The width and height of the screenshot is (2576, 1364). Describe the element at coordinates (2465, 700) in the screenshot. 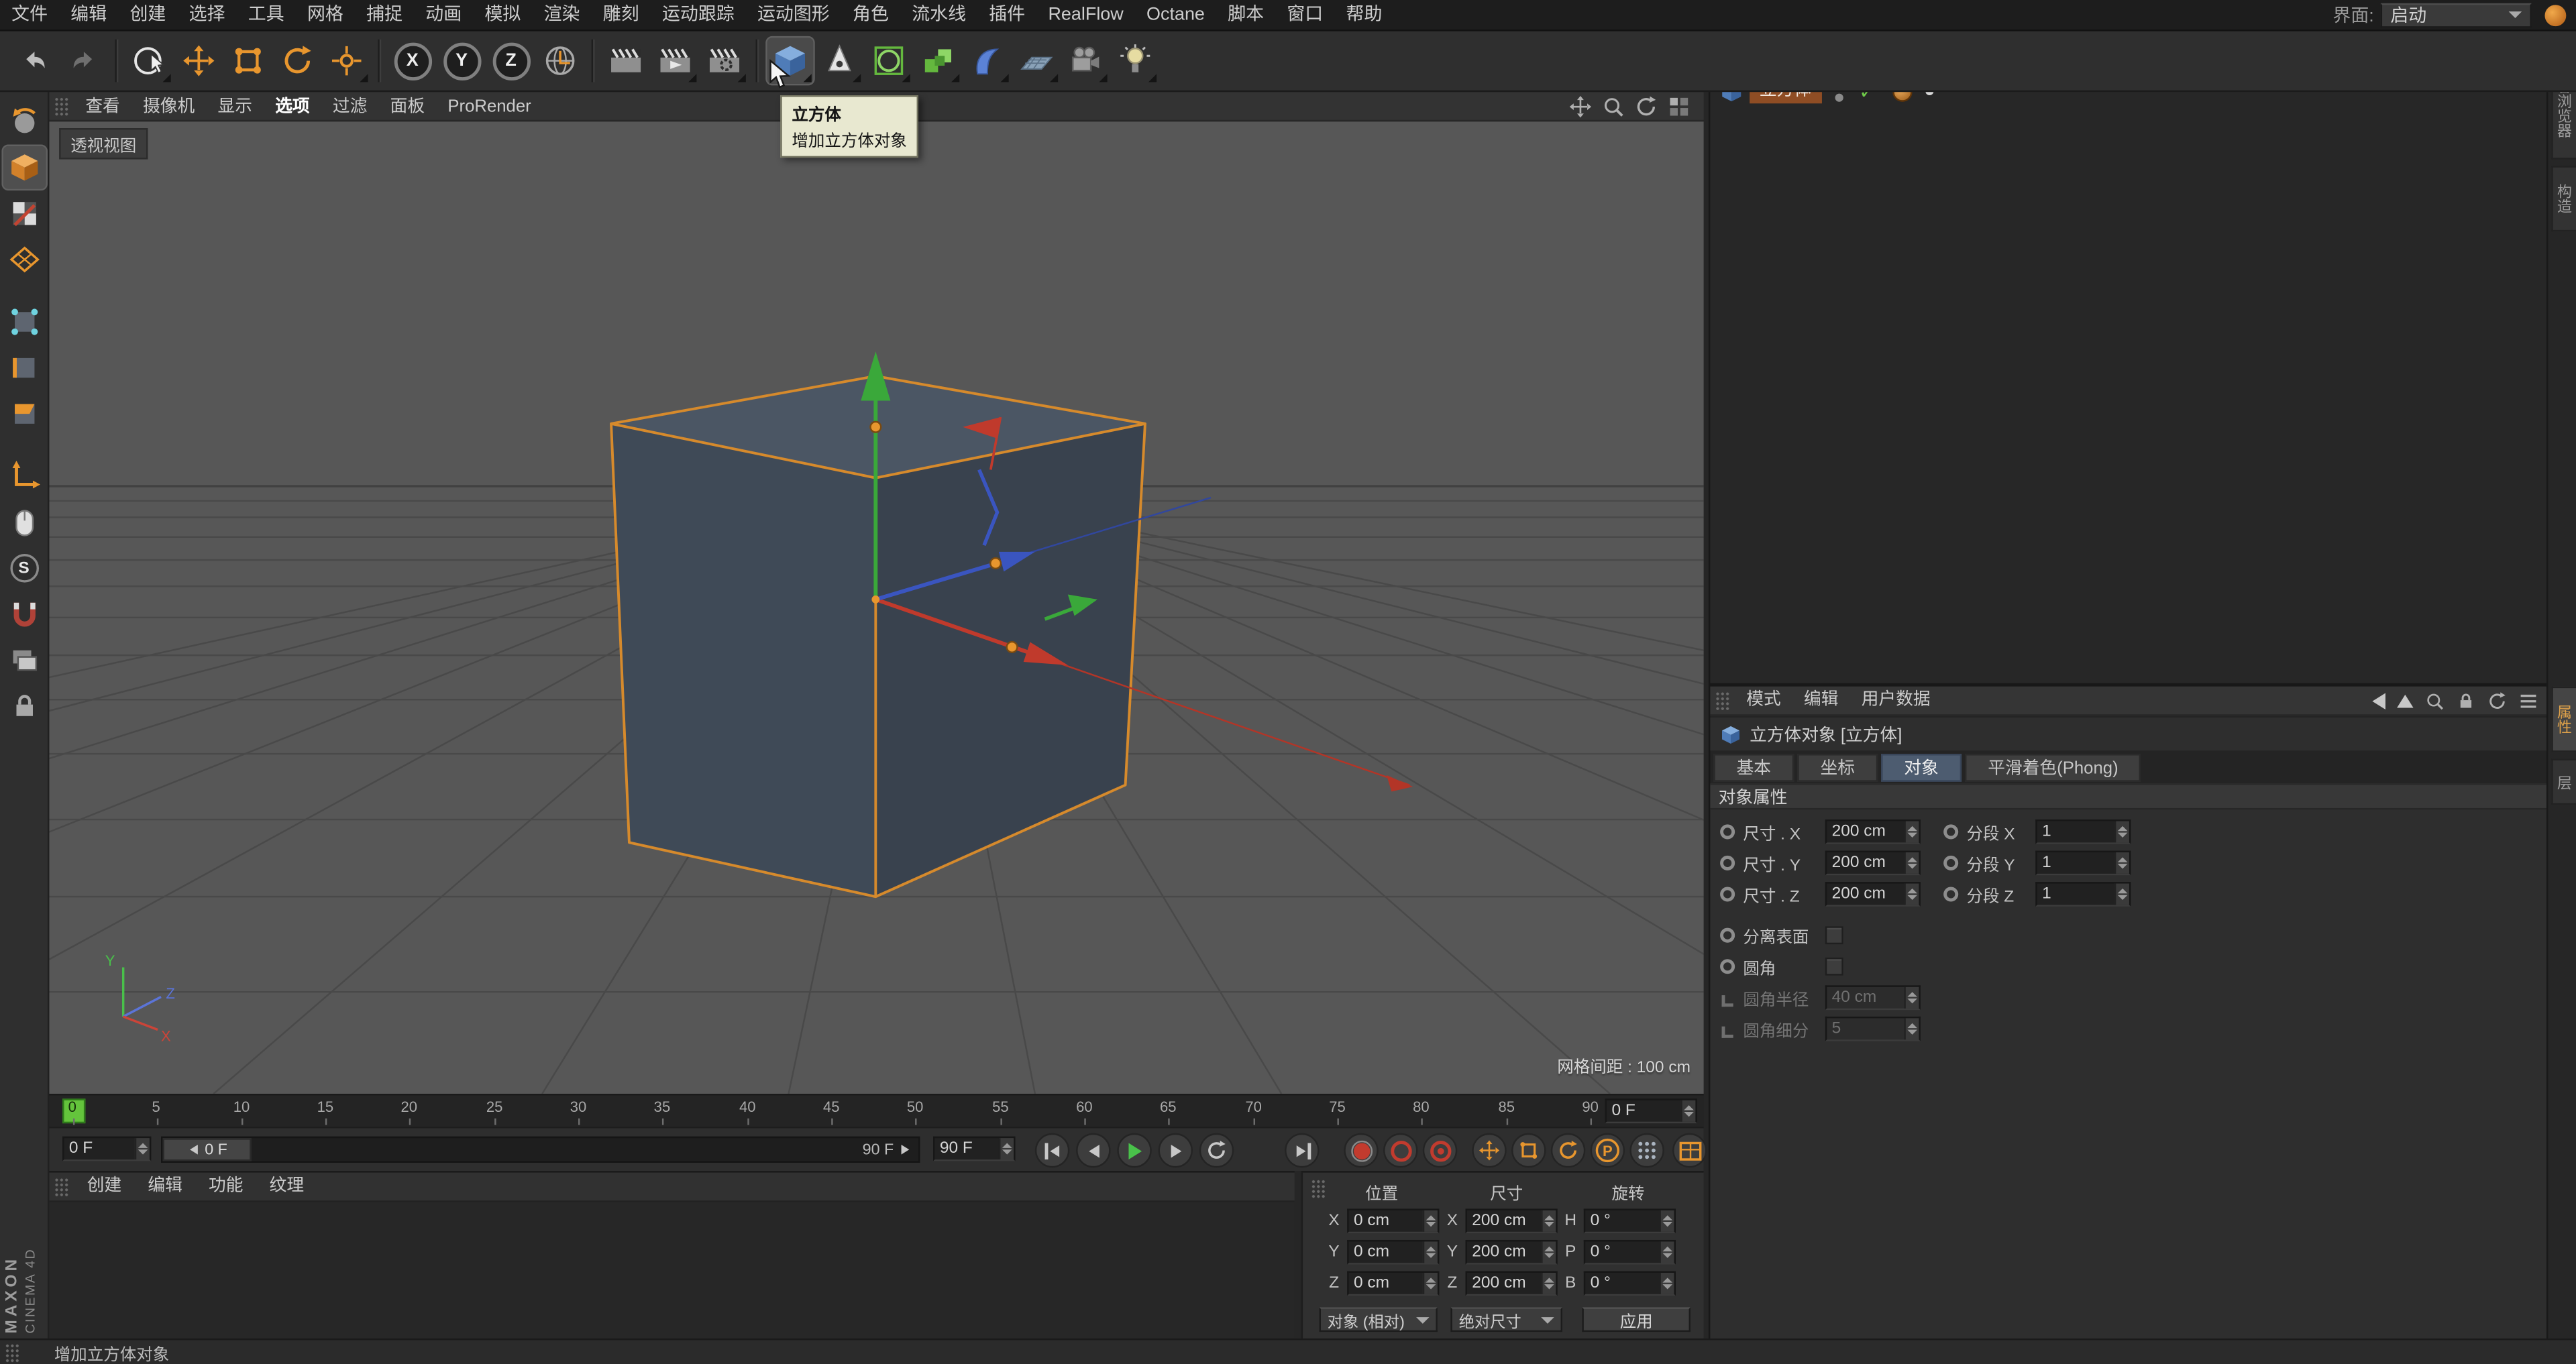

I see `lock-icon` at that location.